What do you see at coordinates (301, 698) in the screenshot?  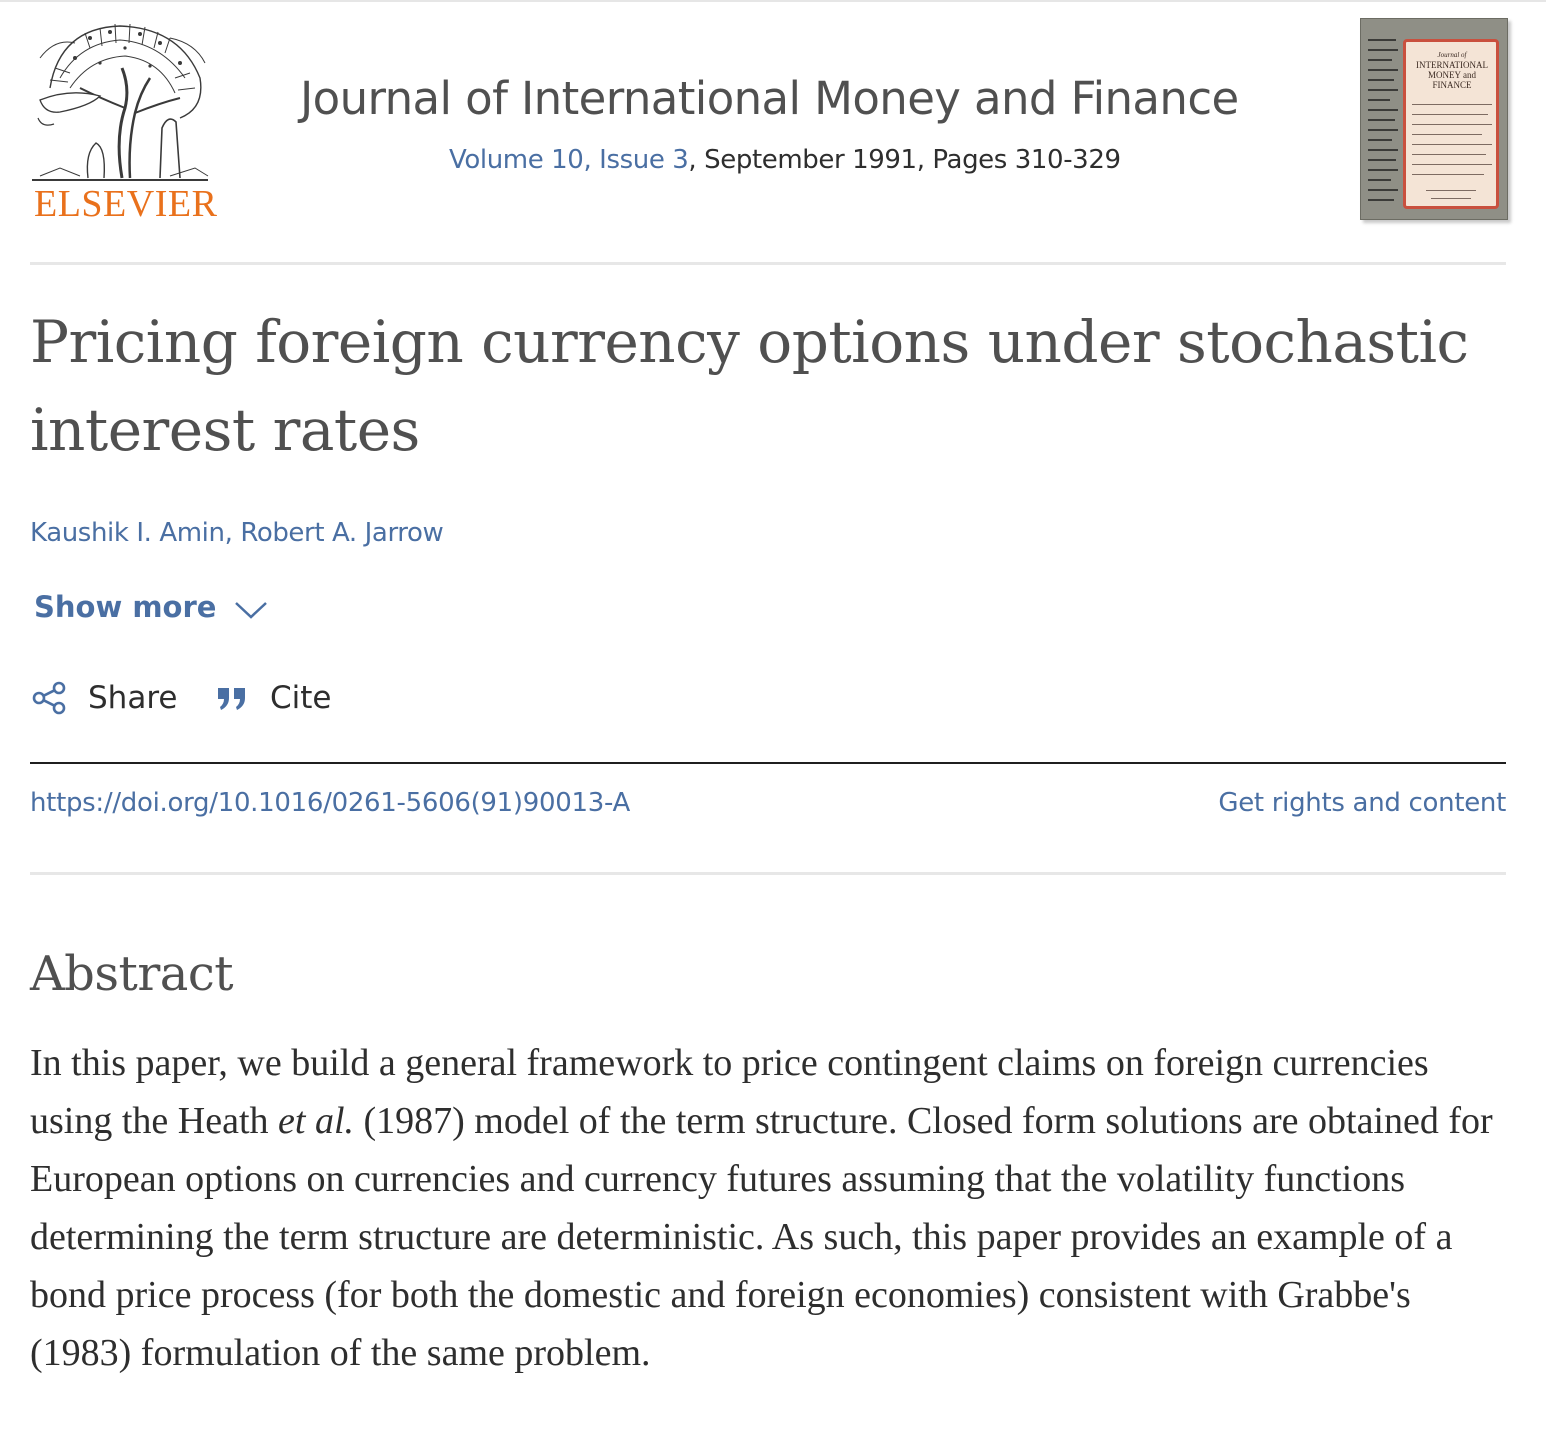 I see `cite-label: Cite` at bounding box center [301, 698].